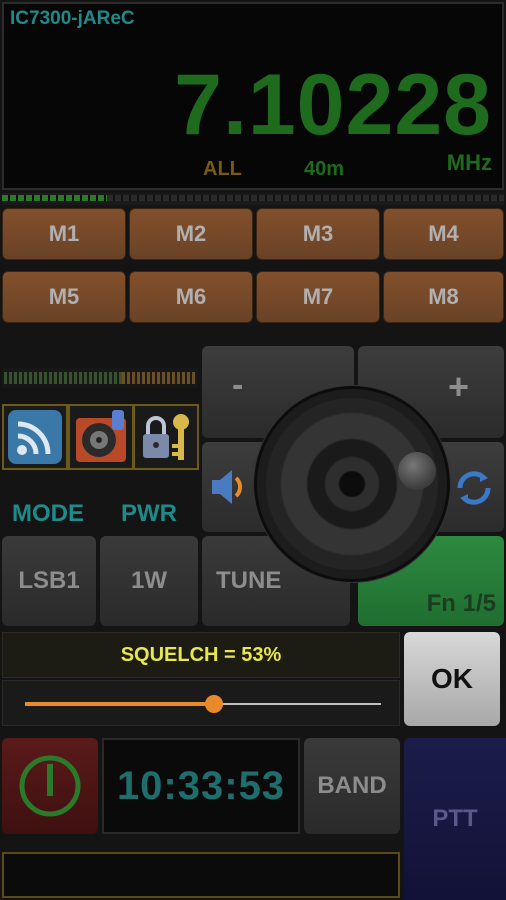 This screenshot has width=506, height=900. I want to click on mode-label: MODE, so click(48, 513).